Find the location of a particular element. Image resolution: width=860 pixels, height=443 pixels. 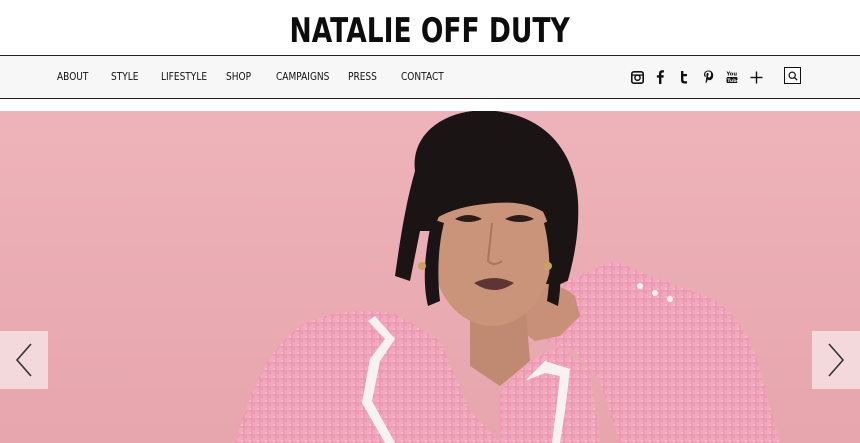

nav-item-about: ABOUT is located at coordinates (72, 76).